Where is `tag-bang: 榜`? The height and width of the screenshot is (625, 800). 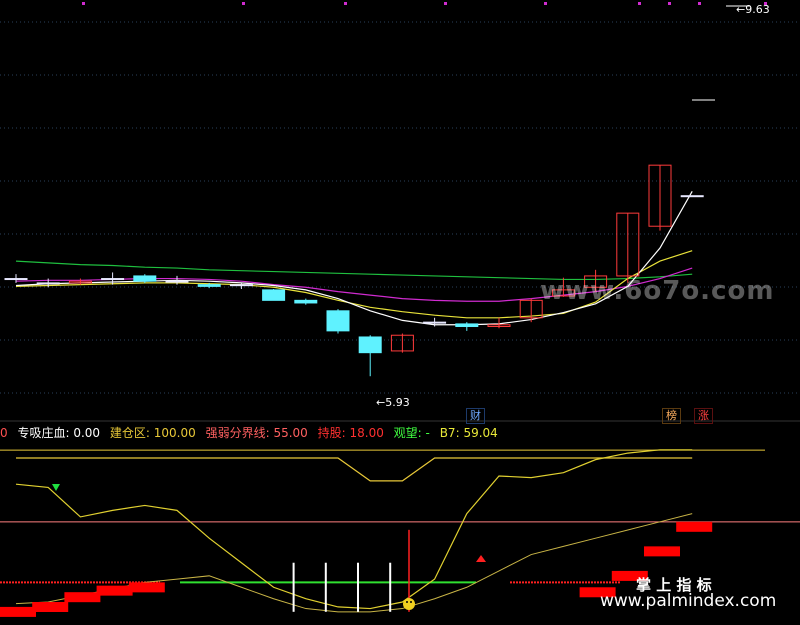
tag-bang: 榜 is located at coordinates (671, 416).